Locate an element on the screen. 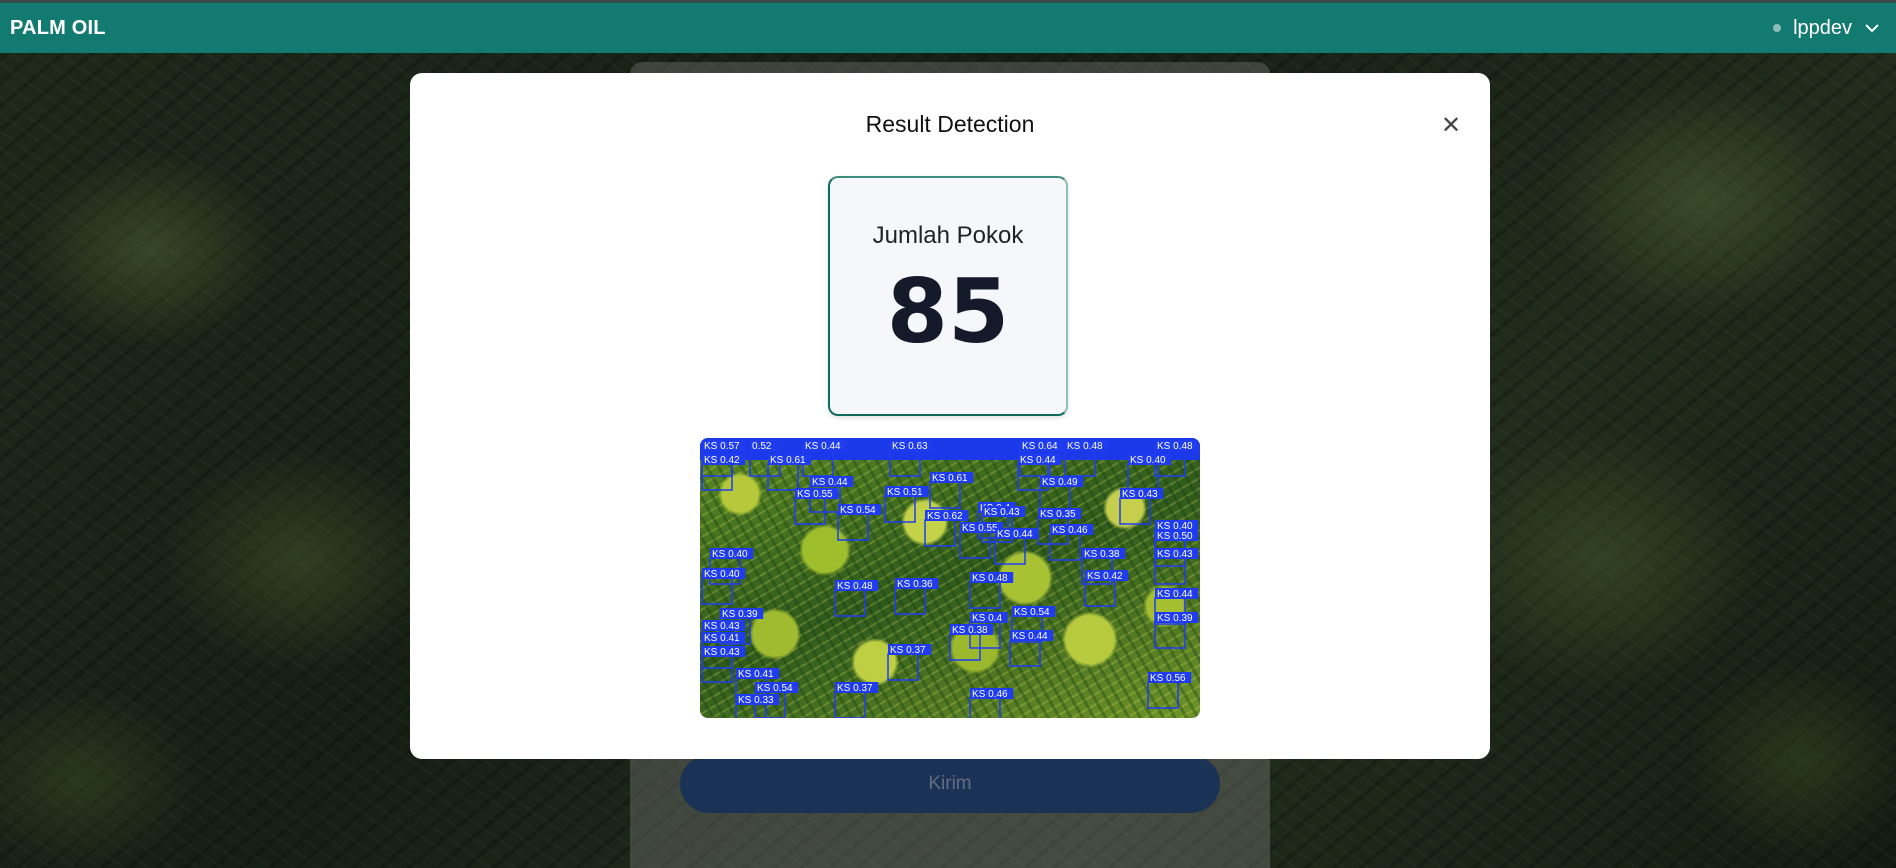 Image resolution: width=1896 pixels, height=868 pixels. detection-label: KS 0.36 is located at coordinates (915, 584).